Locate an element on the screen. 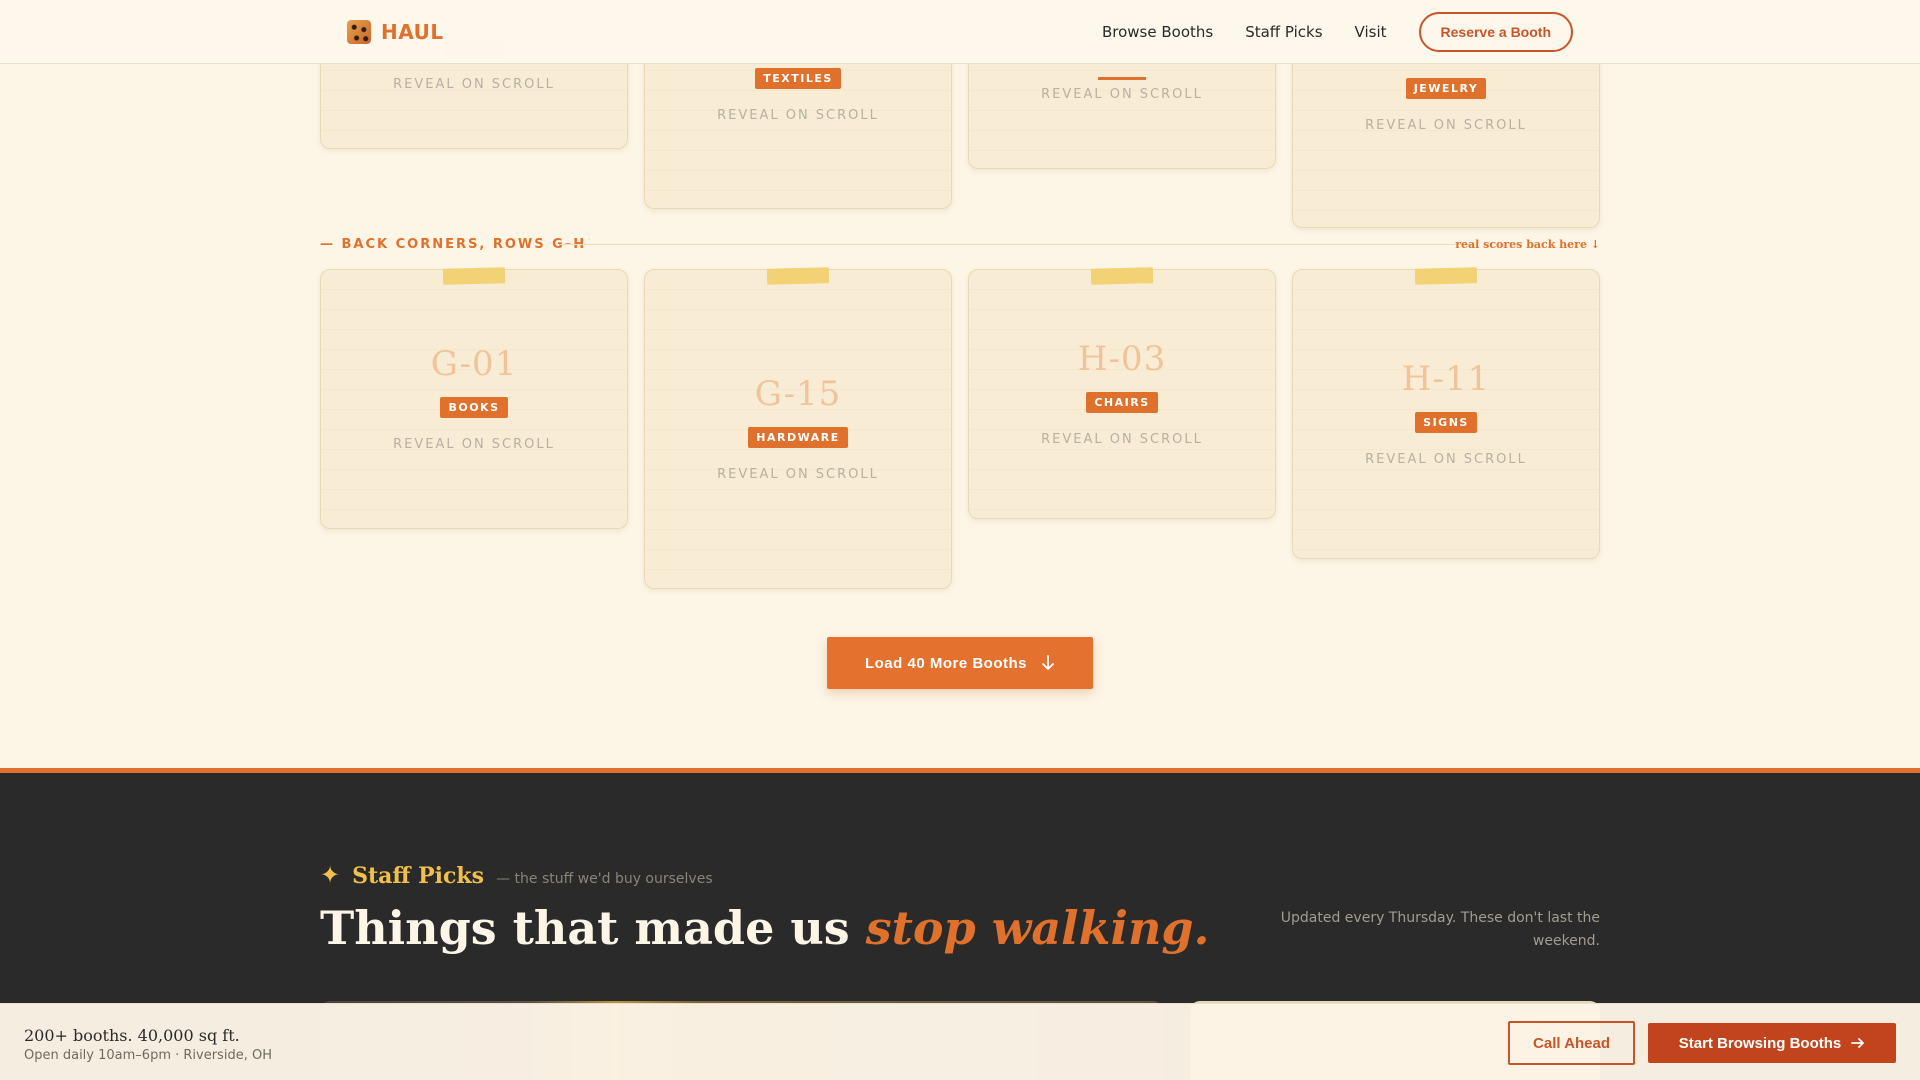 The height and width of the screenshot is (1080, 1920). booth-card-g-01: G-01 BOOKS REVEAL ON SCROLL is located at coordinates (474, 398).